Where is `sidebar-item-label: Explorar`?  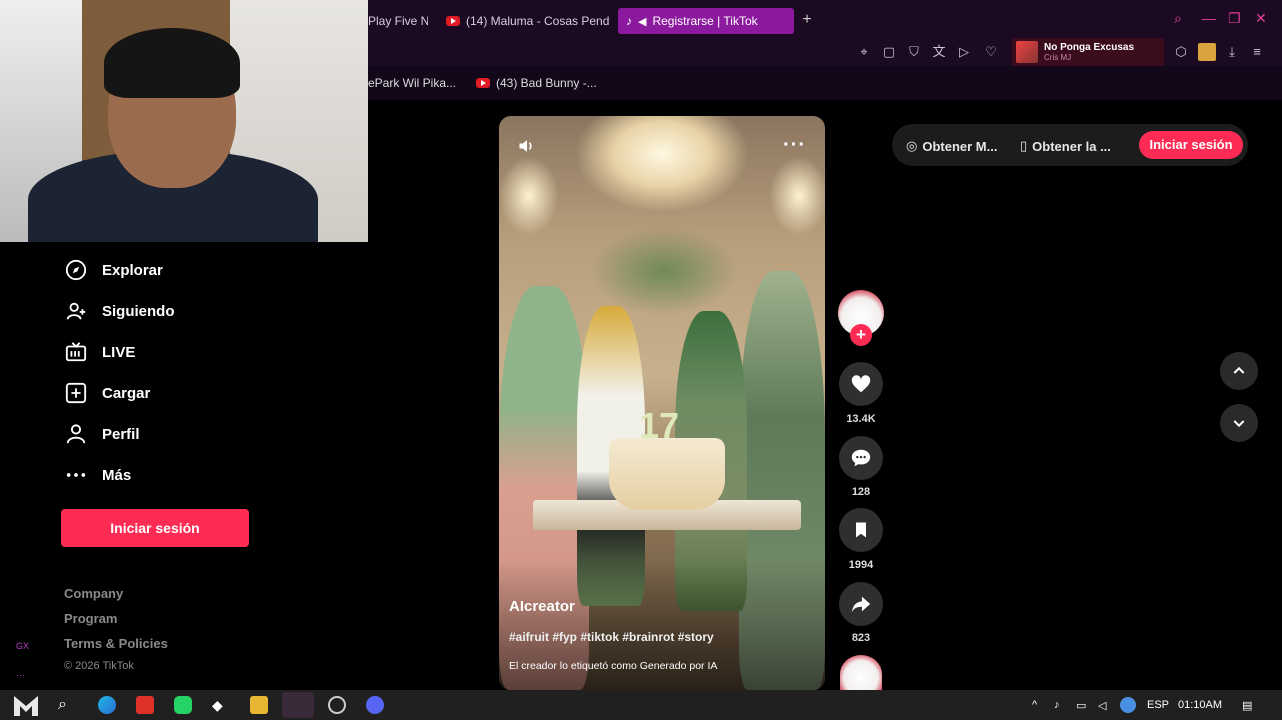 sidebar-item-label: Explorar is located at coordinates (132, 270).